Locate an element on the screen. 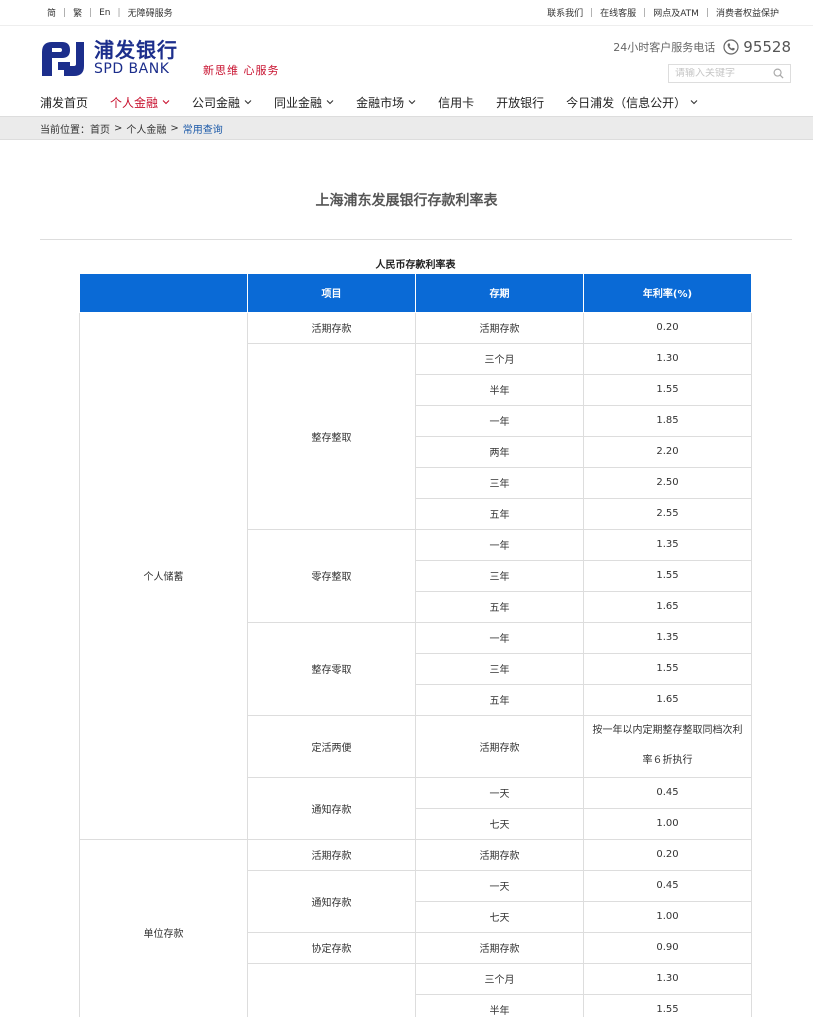  branch-atm-link: 网点及ATM is located at coordinates (676, 12).